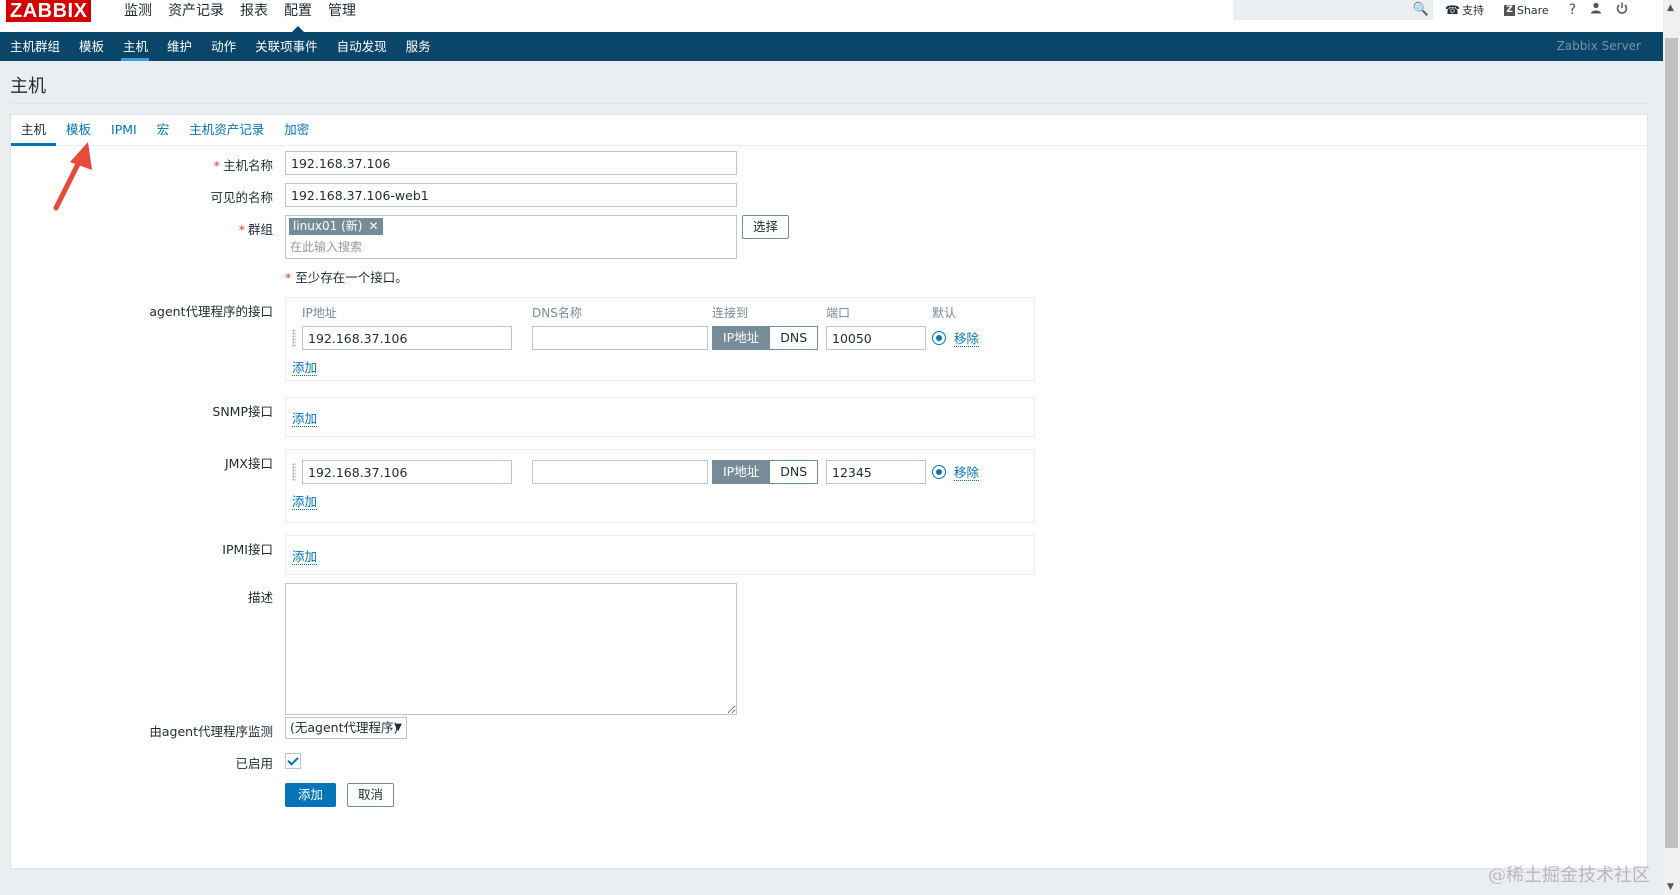 The image size is (1680, 895). What do you see at coordinates (138, 16) in the screenshot?
I see `menu-monitoring: 监测` at bounding box center [138, 16].